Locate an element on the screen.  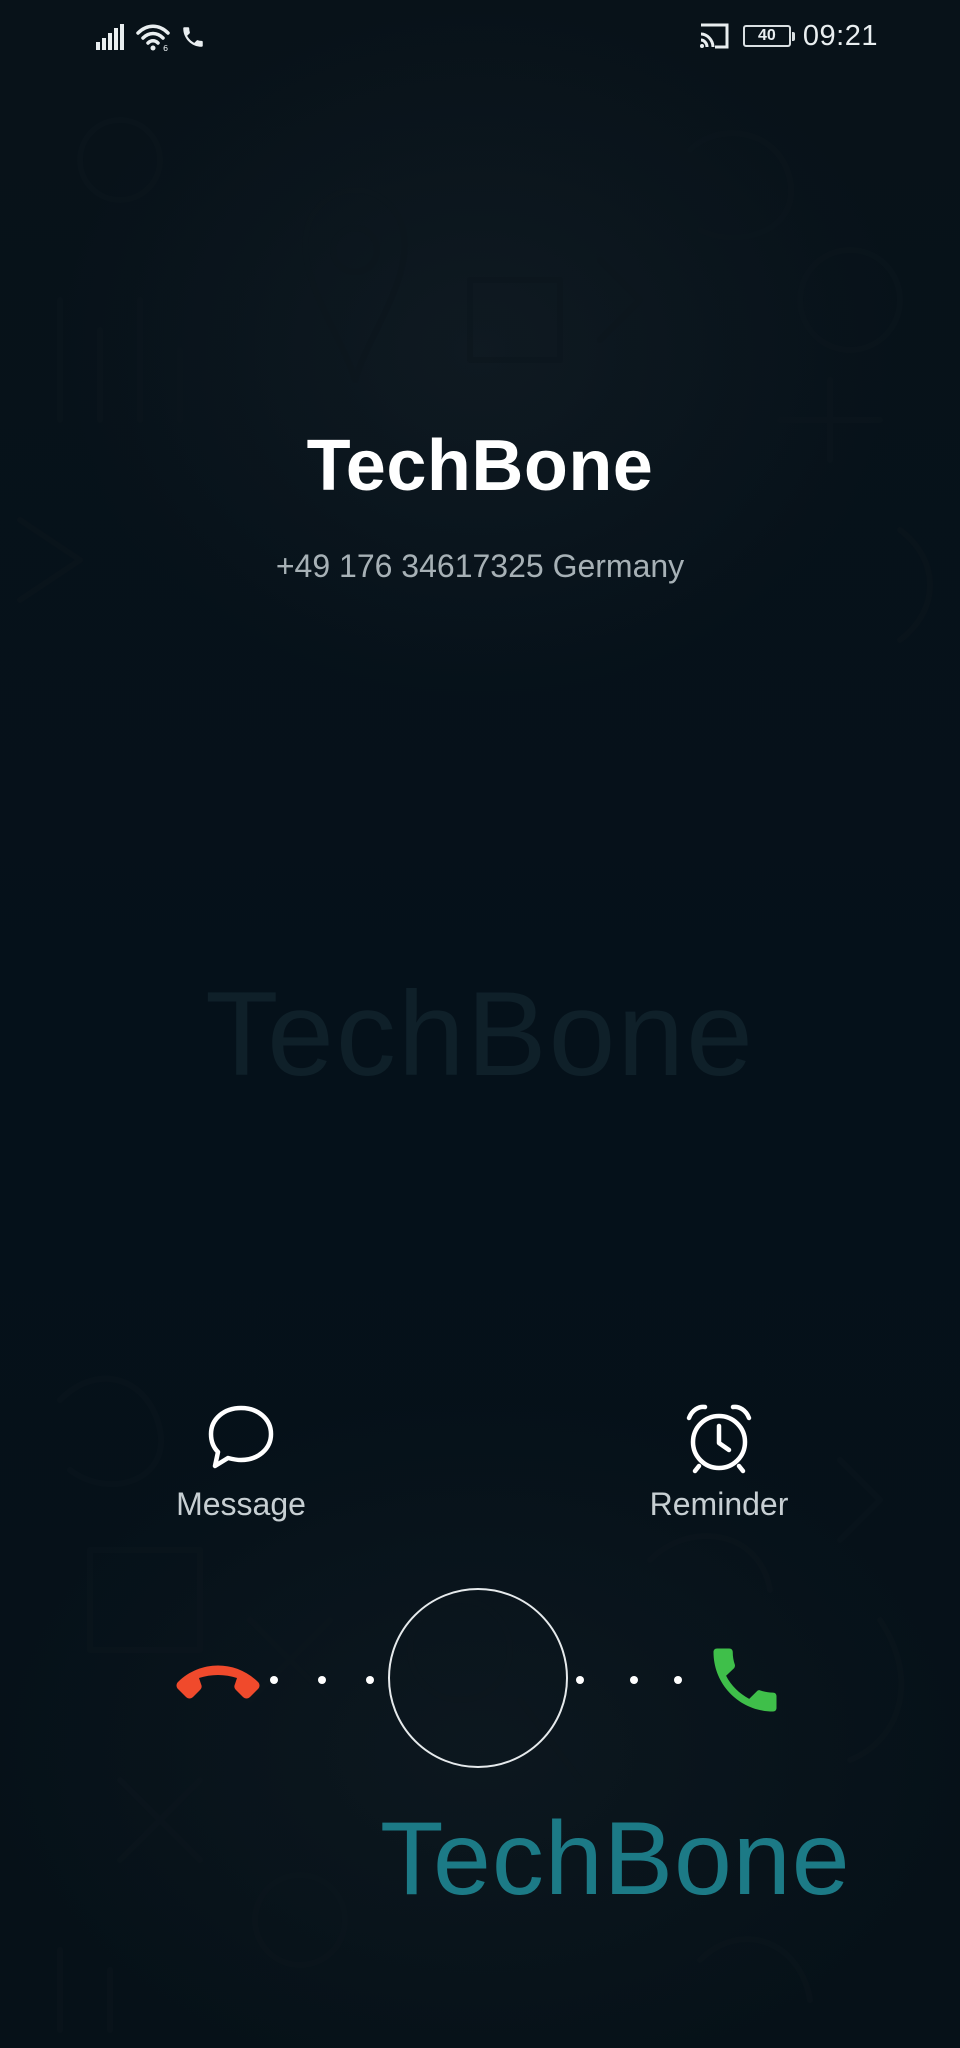
wifi-icon: 6 is located at coordinates (153, 37).